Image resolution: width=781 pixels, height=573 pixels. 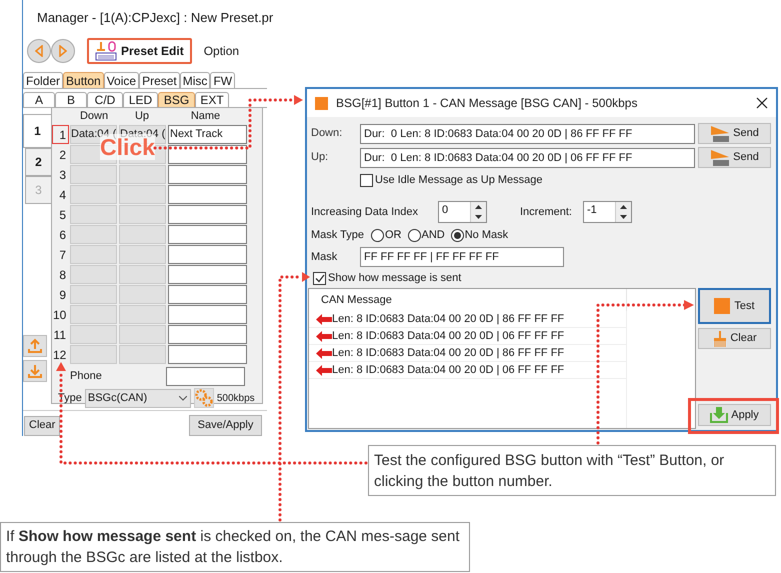 What do you see at coordinates (37, 131) in the screenshot?
I see `page-tab: 1` at bounding box center [37, 131].